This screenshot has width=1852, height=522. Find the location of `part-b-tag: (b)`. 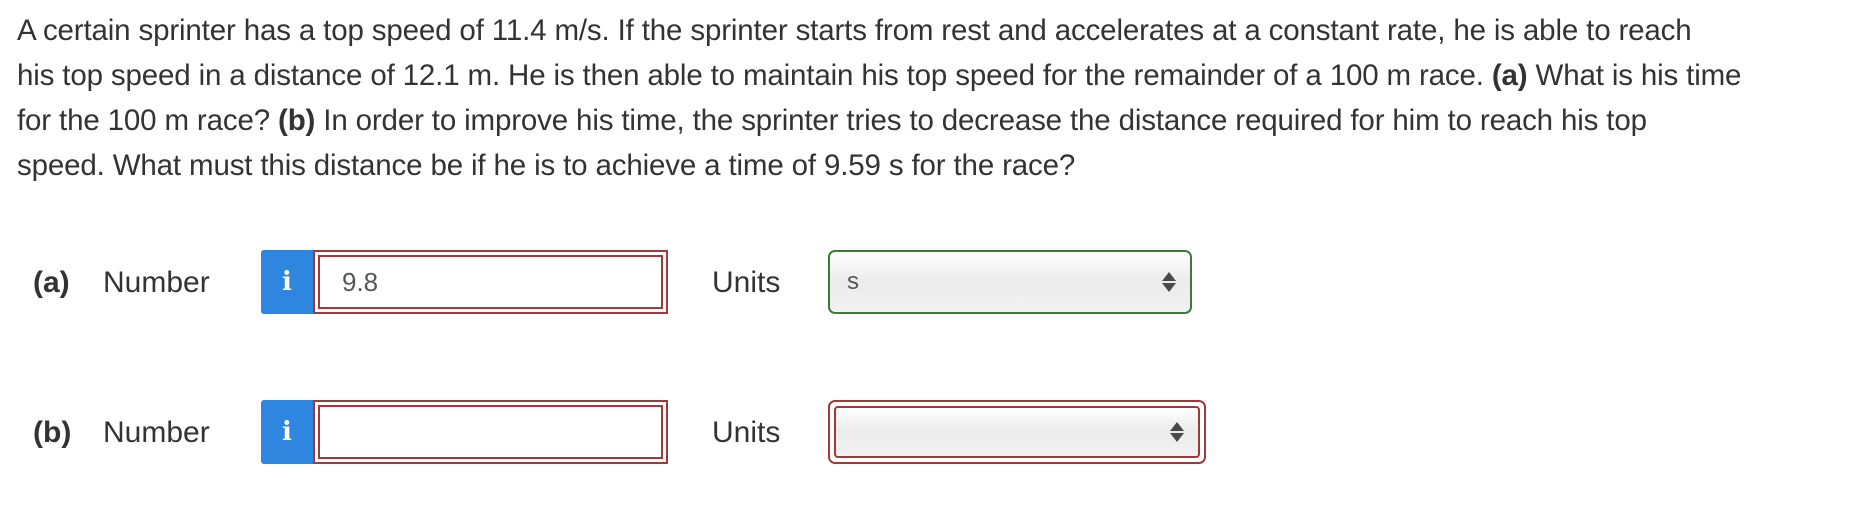

part-b-tag: (b) is located at coordinates (297, 120).